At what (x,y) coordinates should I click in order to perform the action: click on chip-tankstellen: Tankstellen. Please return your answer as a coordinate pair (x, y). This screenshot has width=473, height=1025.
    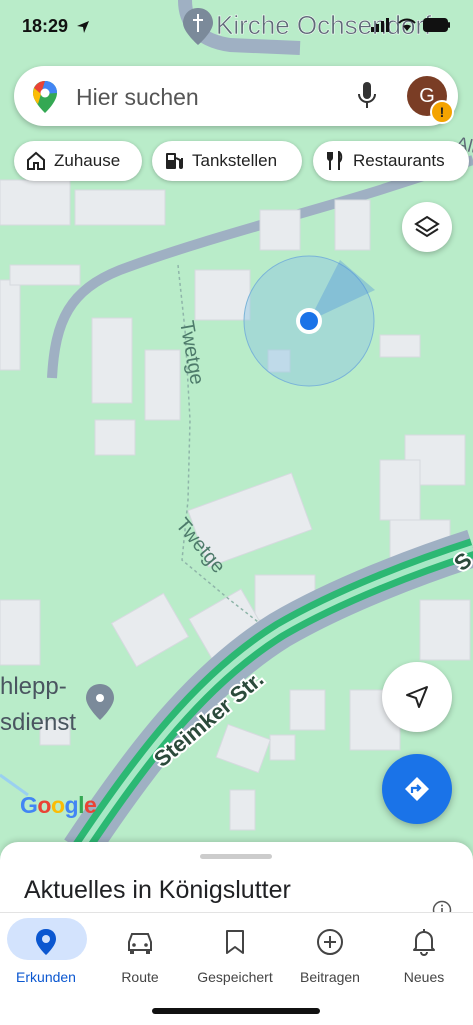
    Looking at the image, I should click on (227, 161).